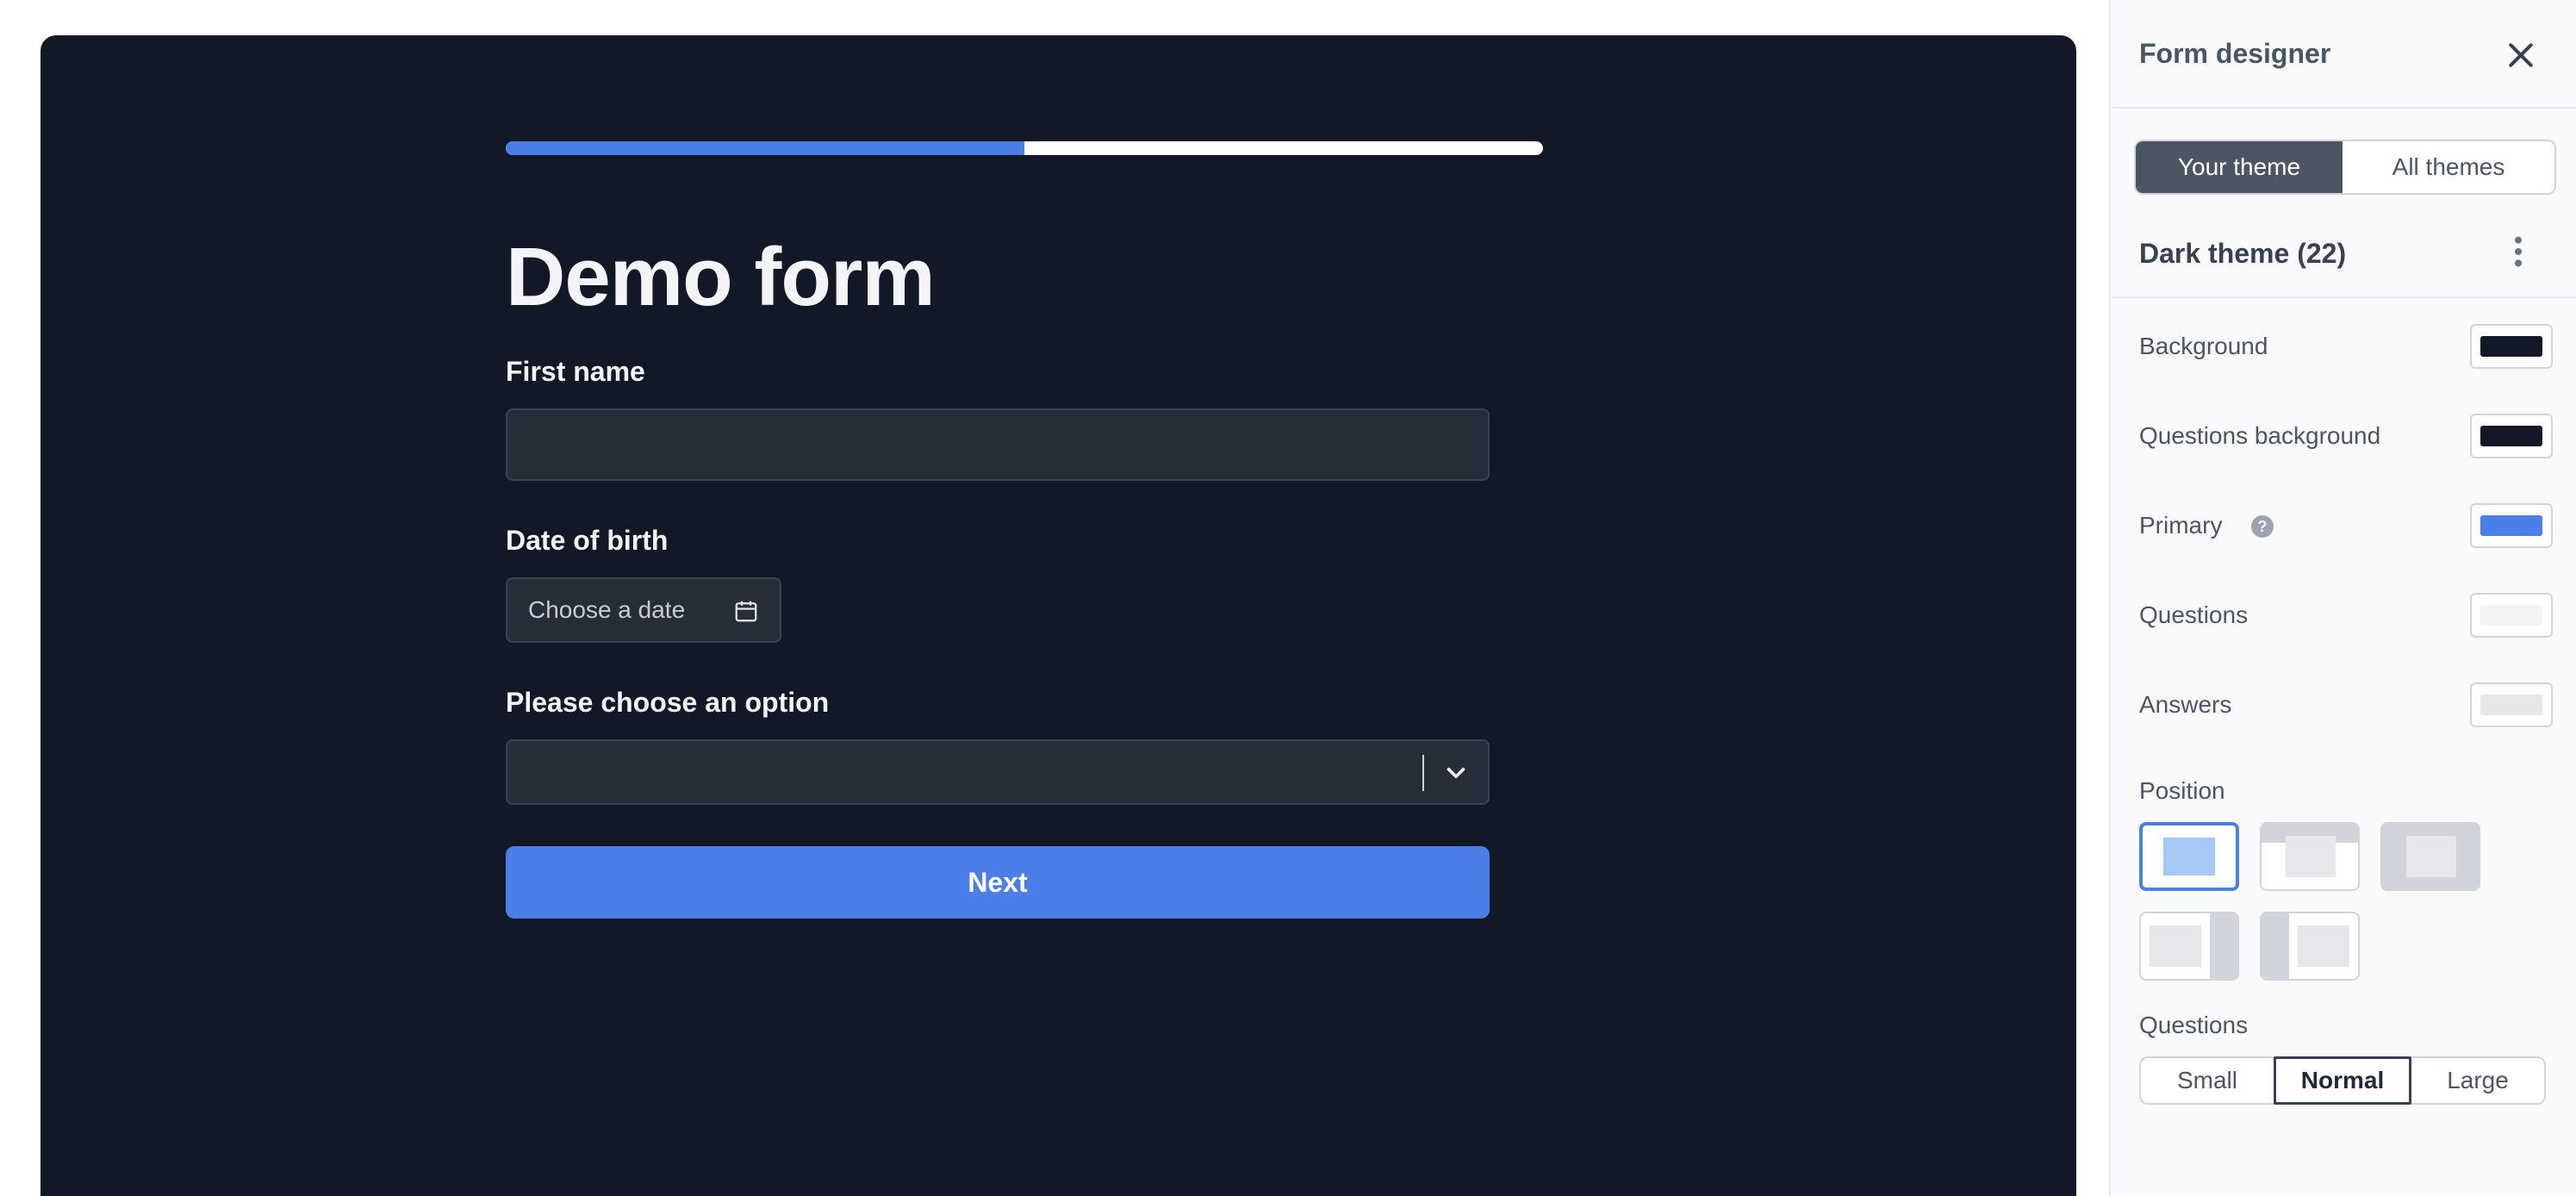 The height and width of the screenshot is (1196, 2576). Describe the element at coordinates (2235, 53) in the screenshot. I see `panel-title: Form designer` at that location.